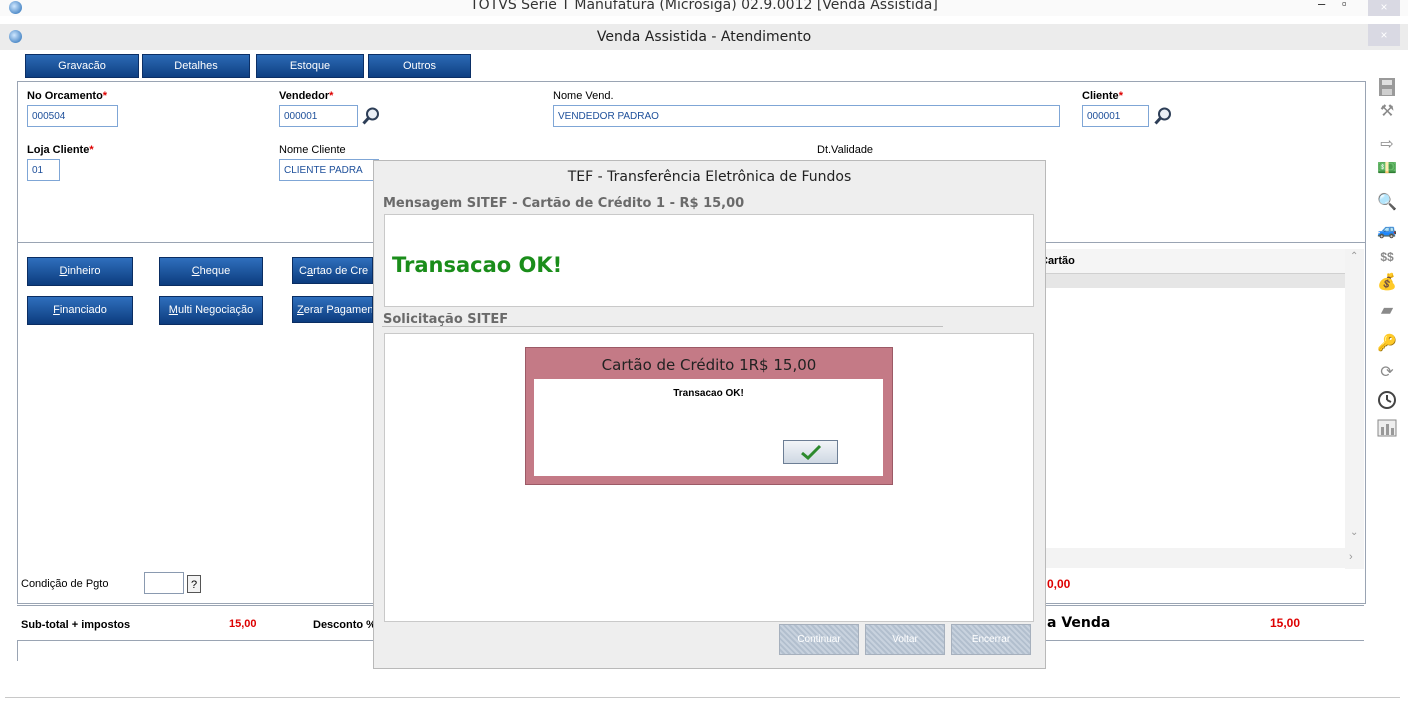 Image resolution: width=1408 pixels, height=707 pixels. I want to click on cond-pgto-label: Condição de Pgto, so click(65, 584).